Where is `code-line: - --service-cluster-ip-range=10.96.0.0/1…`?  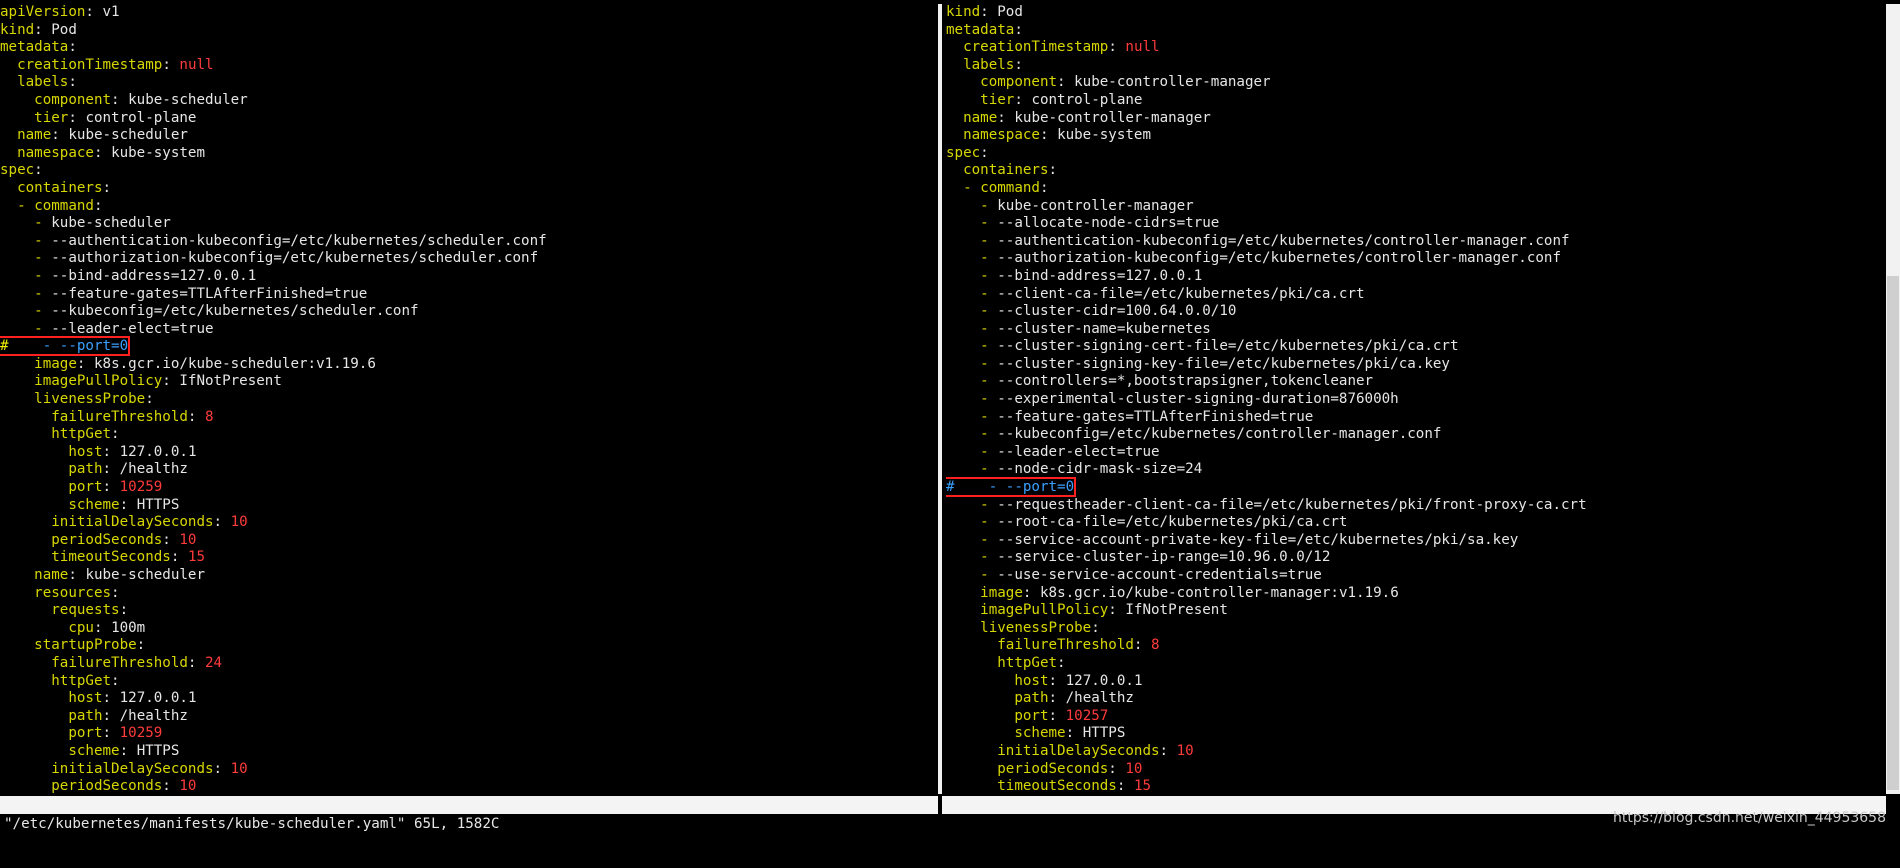 code-line: - --service-cluster-ip-range=10.96.0.0/1… is located at coordinates (1413, 558).